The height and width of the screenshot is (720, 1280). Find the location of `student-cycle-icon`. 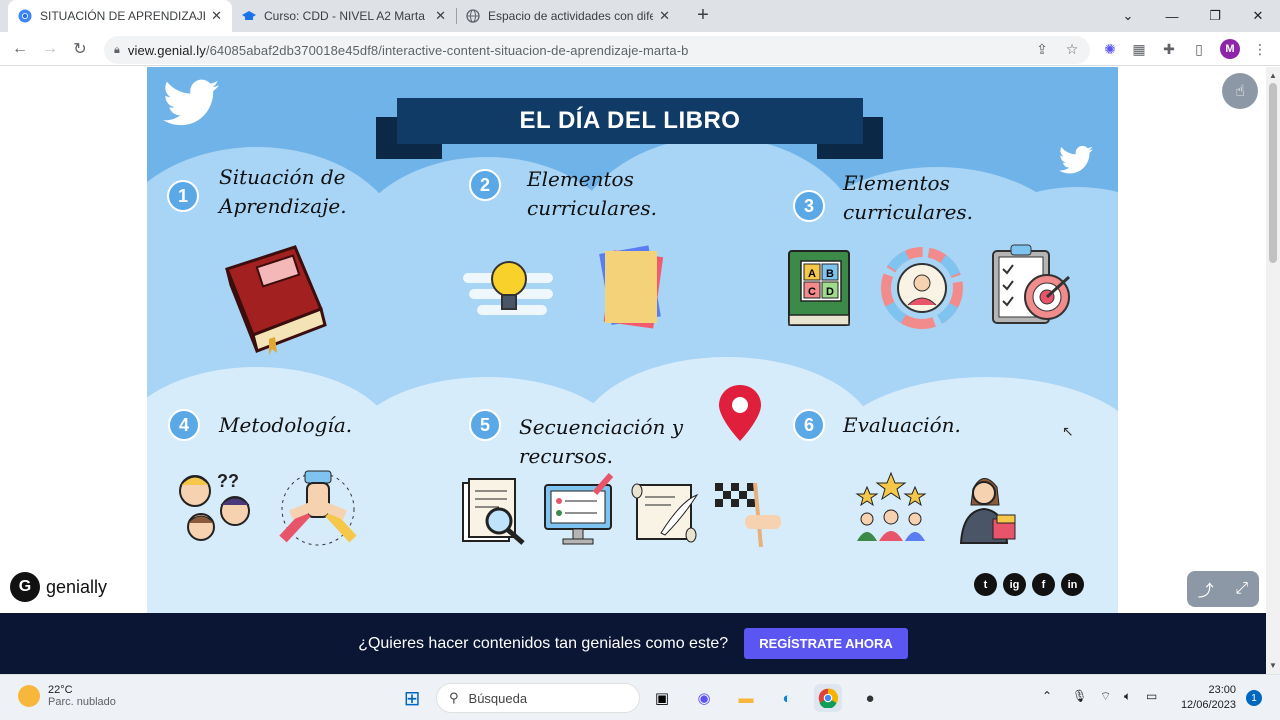

student-cycle-icon is located at coordinates (922, 290).